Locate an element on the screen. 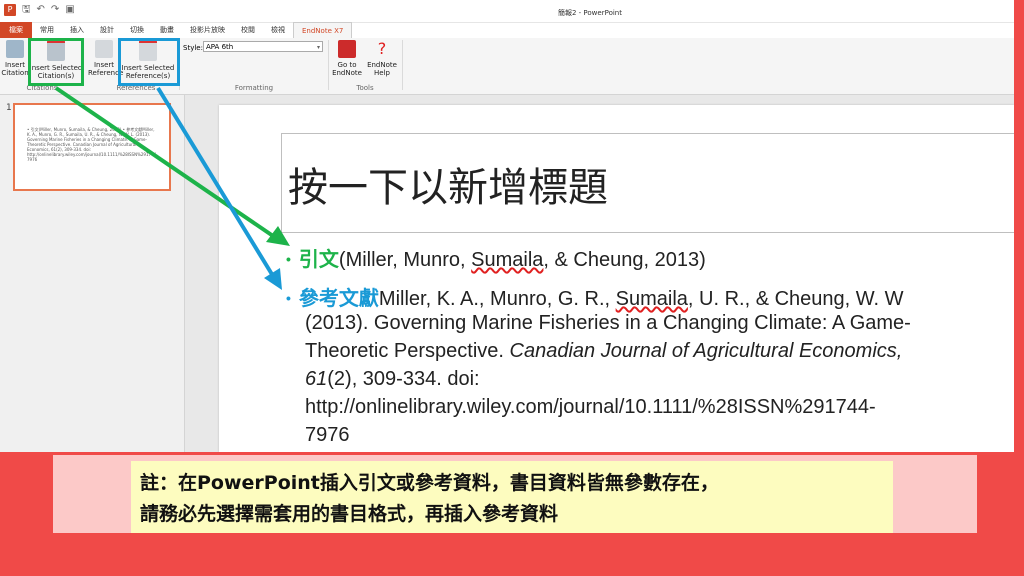 This screenshot has height=576, width=1024. blue-arrowhead is located at coordinates (273, 279).